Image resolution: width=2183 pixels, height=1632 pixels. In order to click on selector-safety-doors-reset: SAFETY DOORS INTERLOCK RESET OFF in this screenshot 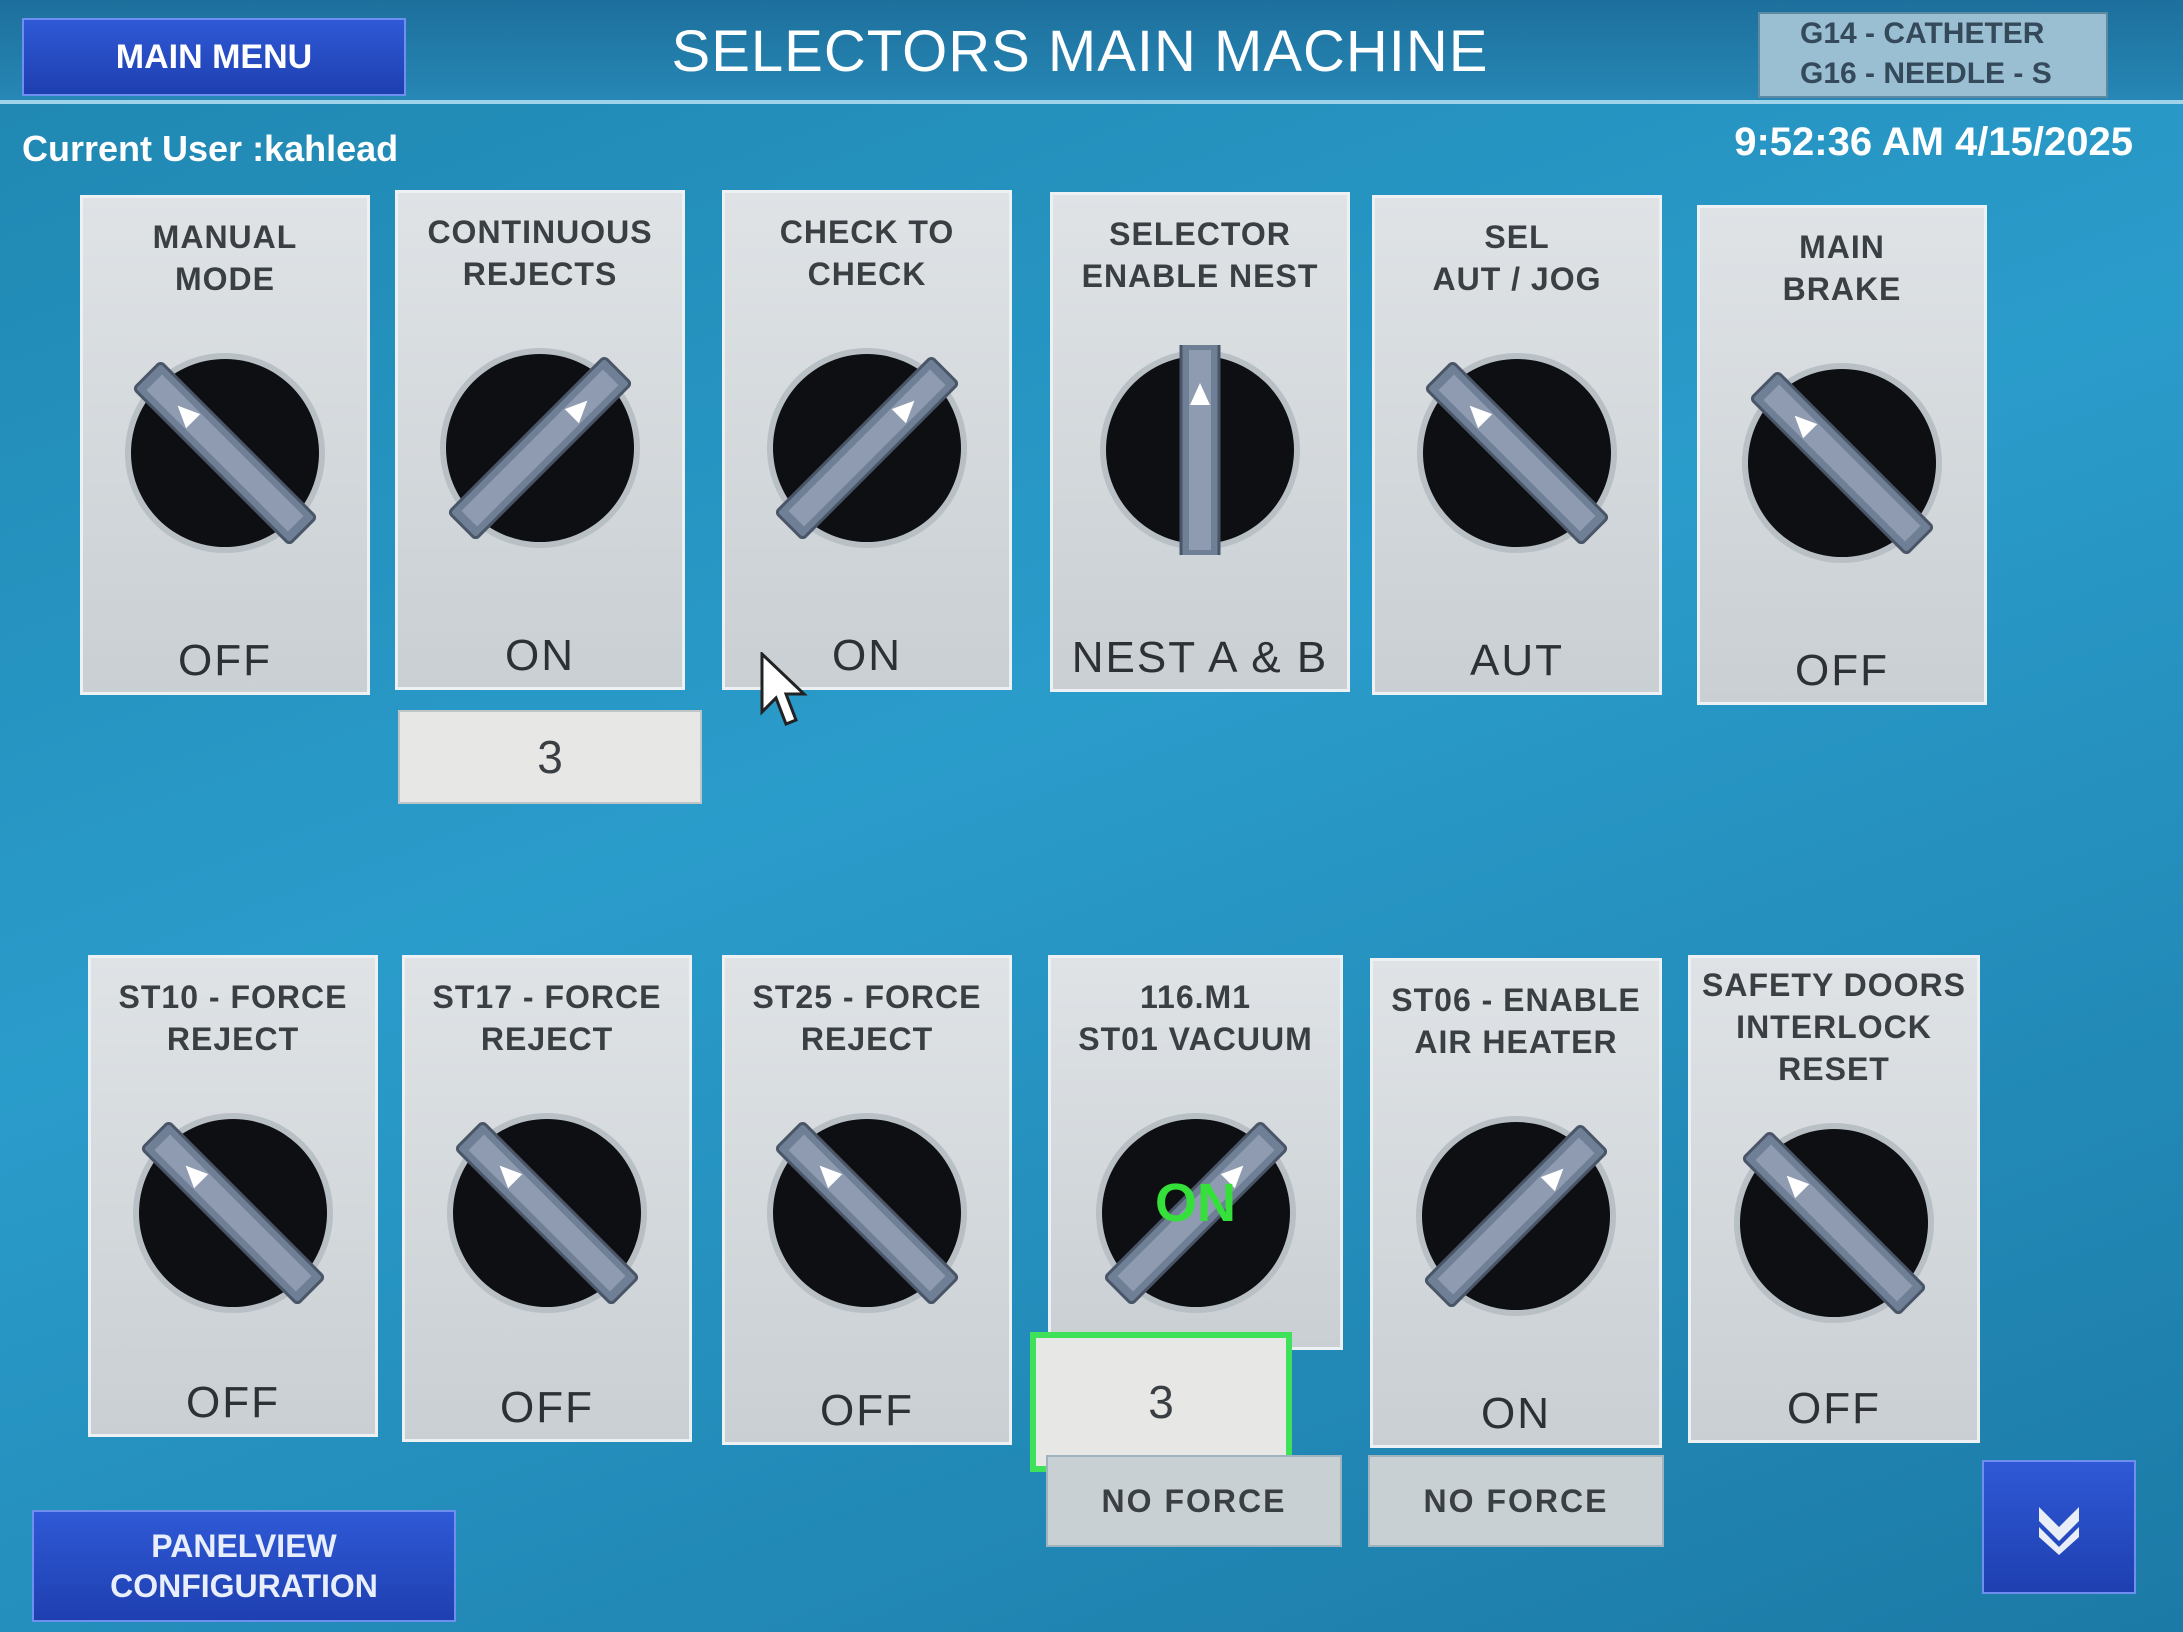, I will do `click(1834, 1199)`.